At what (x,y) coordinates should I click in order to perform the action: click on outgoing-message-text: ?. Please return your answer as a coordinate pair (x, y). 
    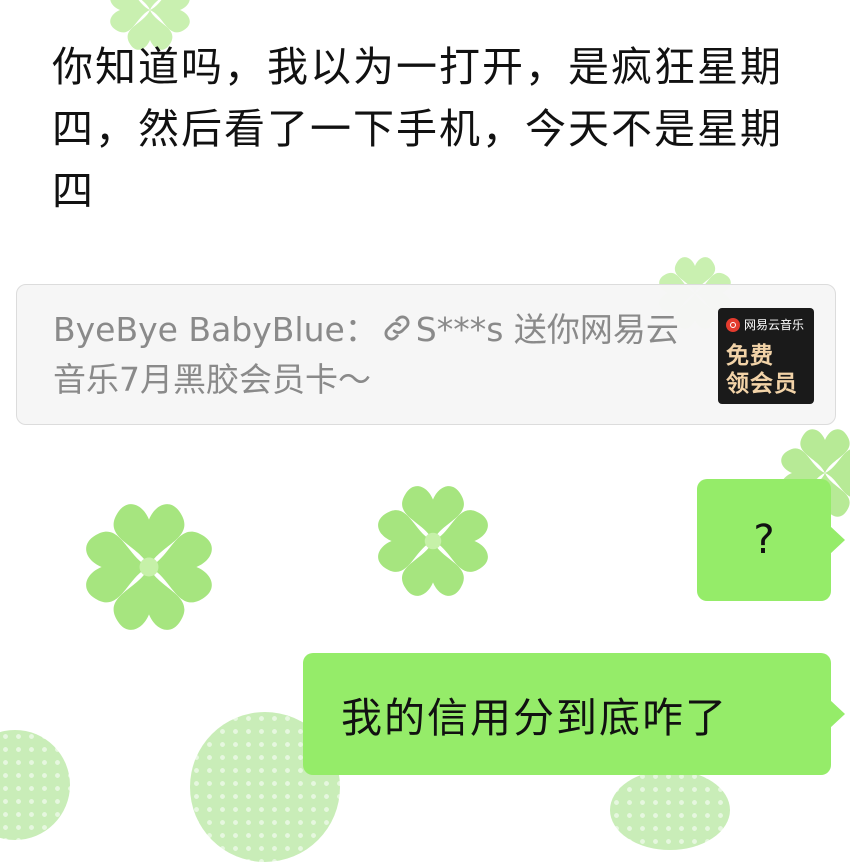
    Looking at the image, I should click on (764, 540).